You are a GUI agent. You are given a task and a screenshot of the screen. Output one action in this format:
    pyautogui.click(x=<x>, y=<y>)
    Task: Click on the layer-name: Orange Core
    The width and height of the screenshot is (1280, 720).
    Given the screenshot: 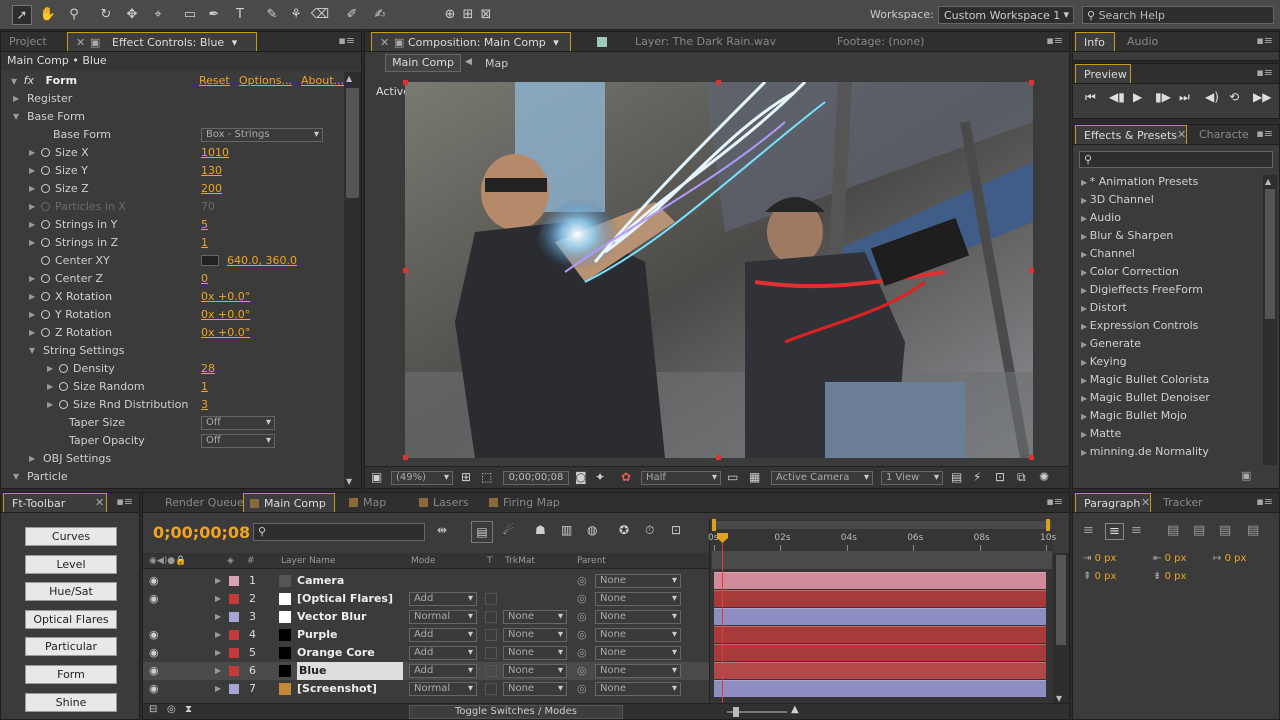 What is the action you would take?
    pyautogui.click(x=350, y=653)
    